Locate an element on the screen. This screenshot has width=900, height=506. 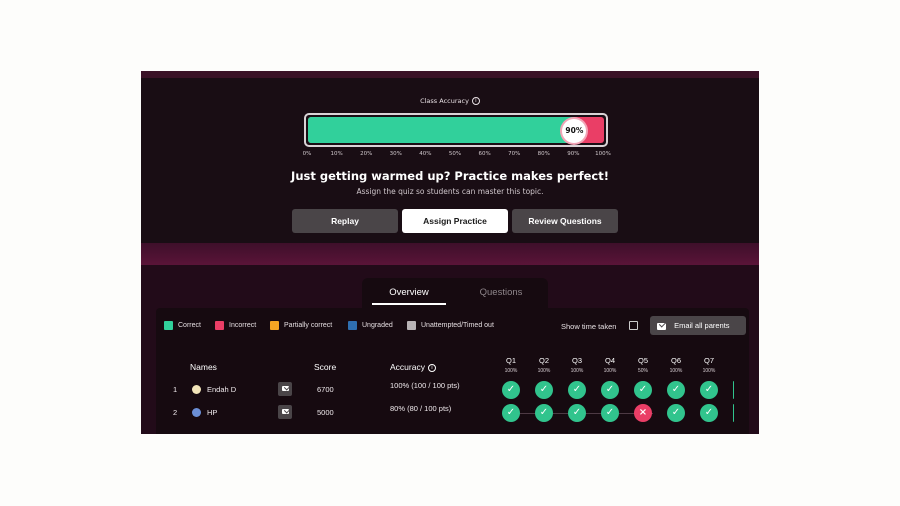
info-icon: i is located at coordinates (475, 101).